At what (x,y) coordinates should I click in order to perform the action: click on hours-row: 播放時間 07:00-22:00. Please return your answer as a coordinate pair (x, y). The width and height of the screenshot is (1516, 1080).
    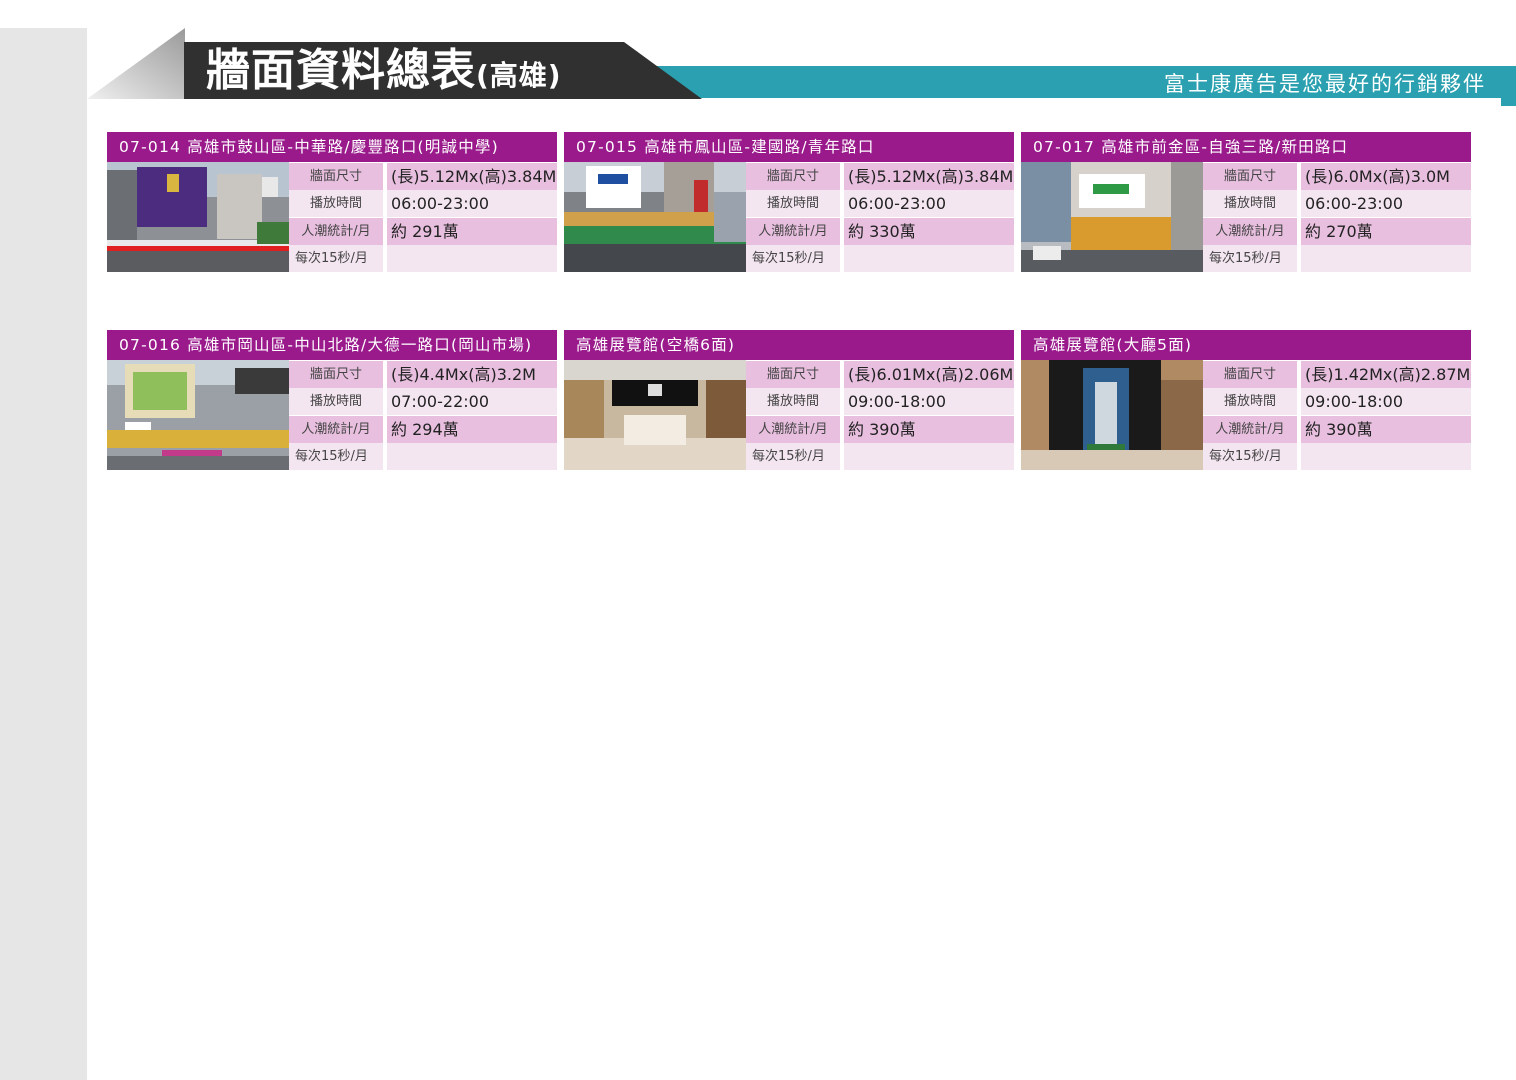
    Looking at the image, I should click on (423, 401).